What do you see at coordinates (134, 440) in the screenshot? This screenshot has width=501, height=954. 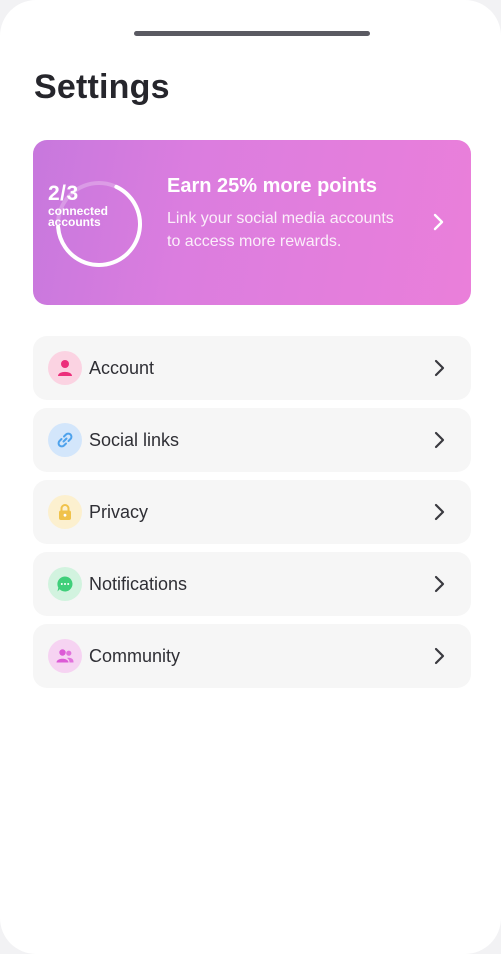 I see `settings-item-label: Social links` at bounding box center [134, 440].